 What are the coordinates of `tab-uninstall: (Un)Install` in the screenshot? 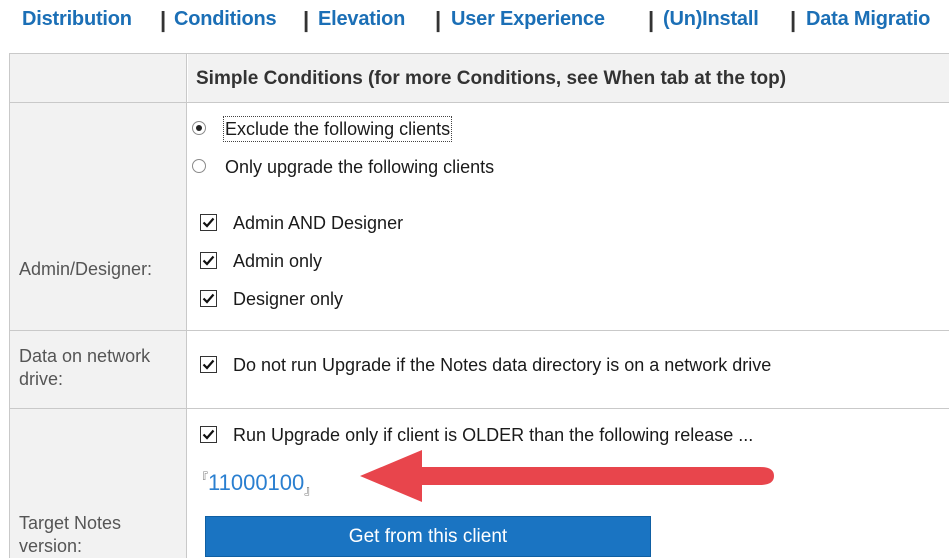 It's located at (711, 19).